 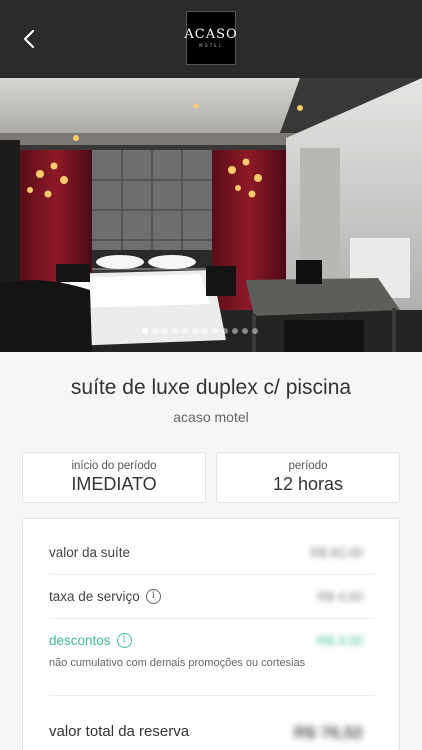 I want to click on top-header: ACASO MOTEL, so click(x=211, y=39).